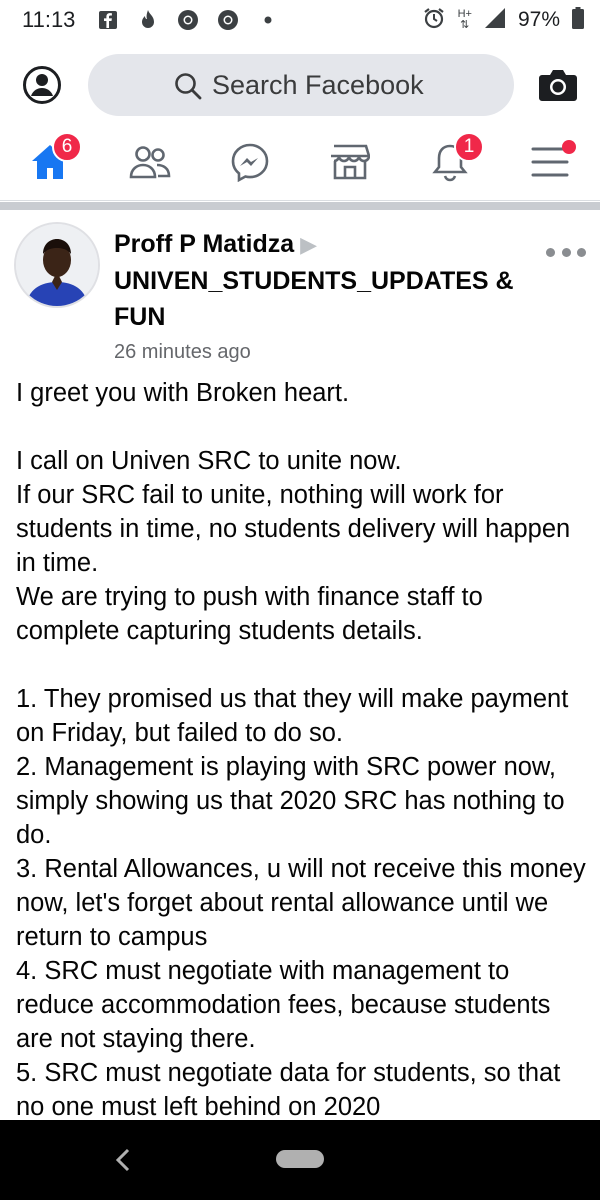 The width and height of the screenshot is (600, 1200). What do you see at coordinates (309, 244) in the screenshot?
I see `play-arrow-icon: ▶` at bounding box center [309, 244].